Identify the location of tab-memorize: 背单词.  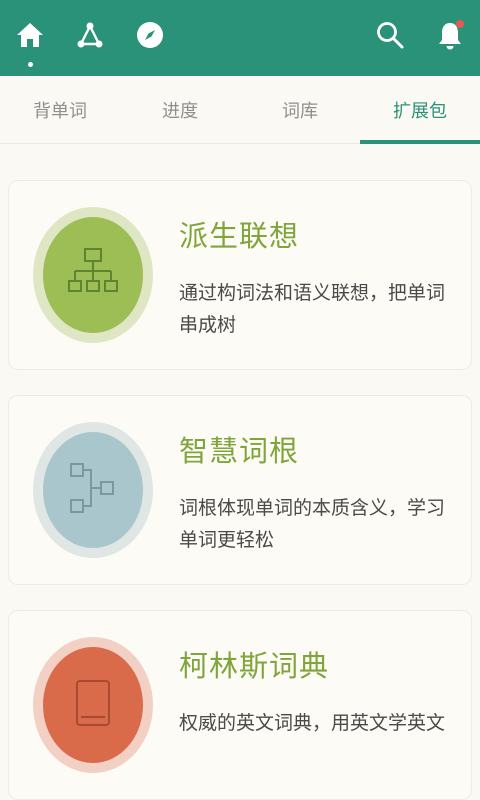
(60, 110).